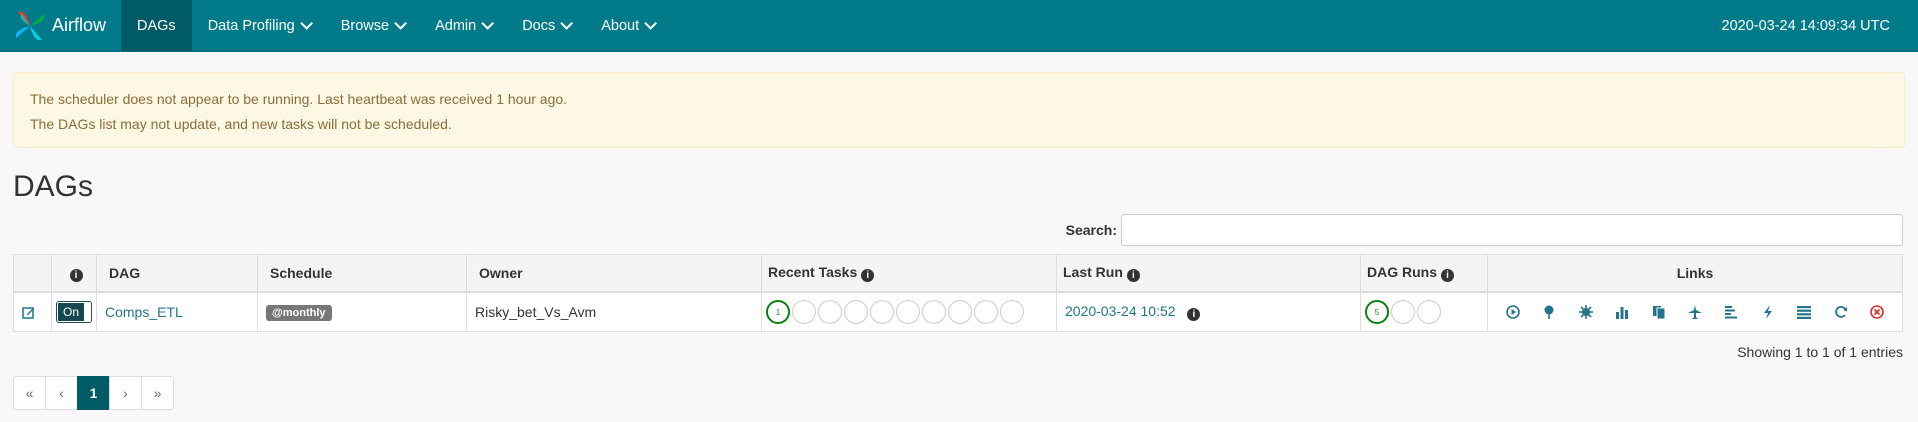 The height and width of the screenshot is (422, 1918). I want to click on pager-page-1: 1, so click(93, 393).